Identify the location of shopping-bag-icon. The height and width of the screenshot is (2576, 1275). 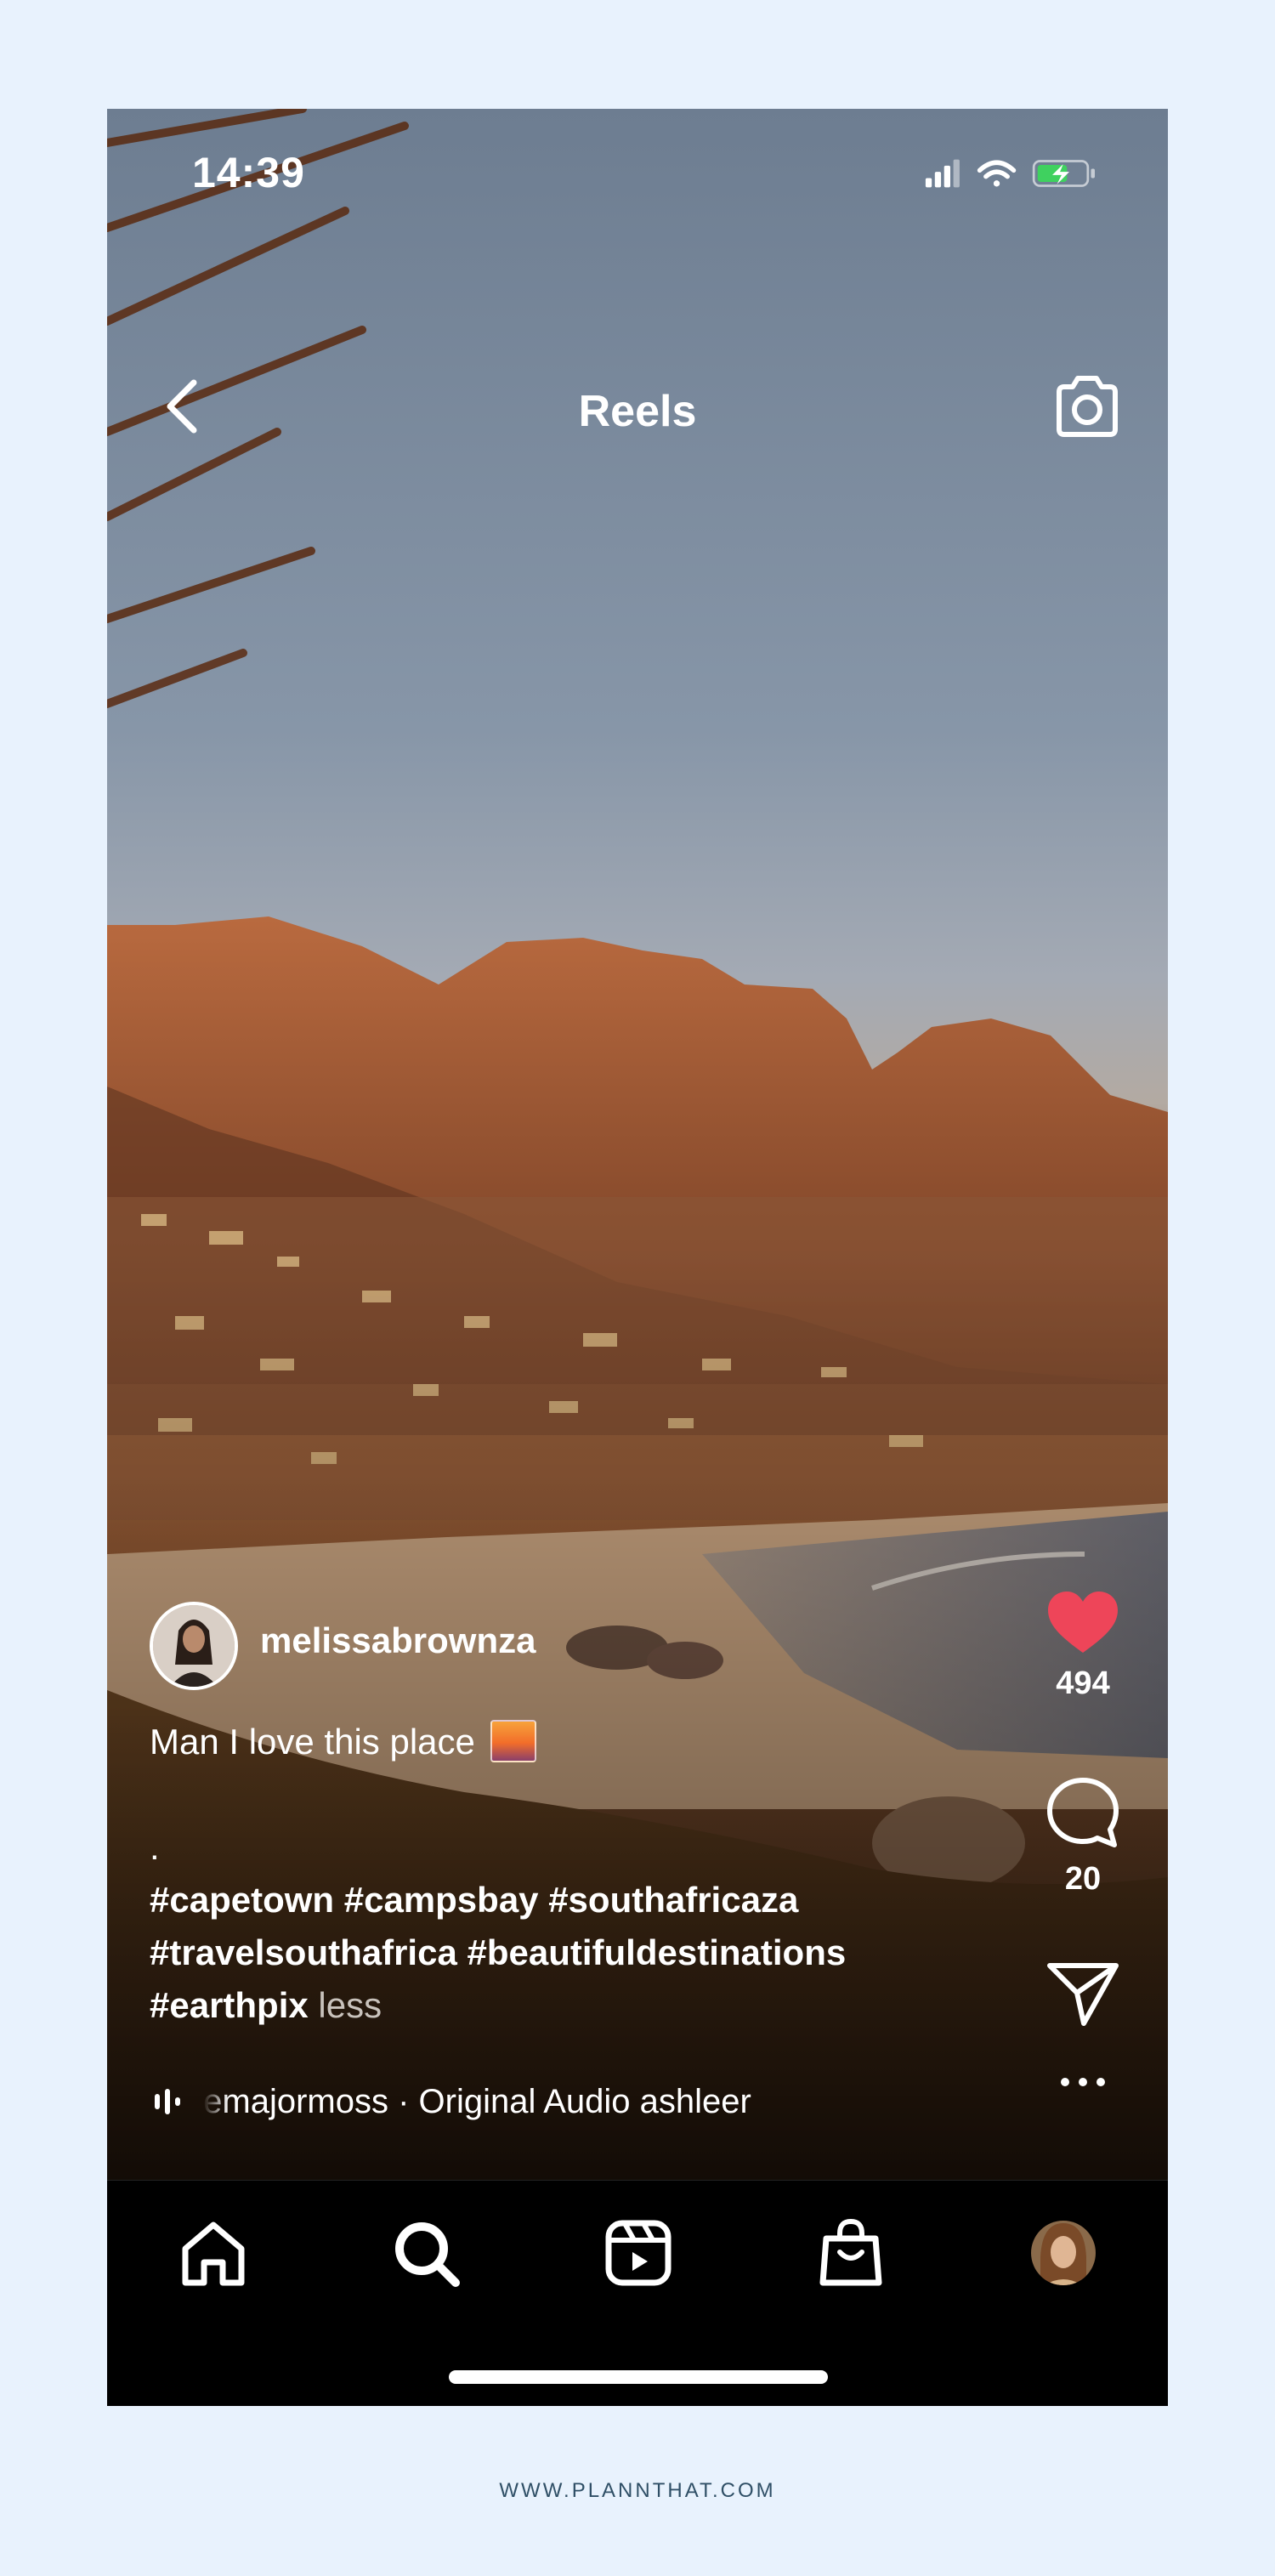
(850, 2252).